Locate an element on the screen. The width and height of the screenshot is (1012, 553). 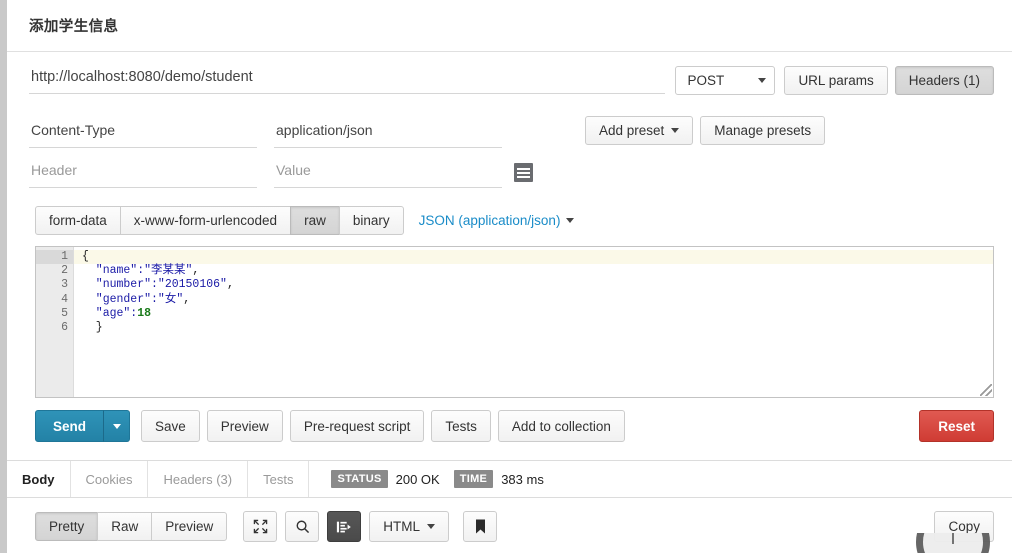
add-preset-button: Add preset is located at coordinates (639, 130).